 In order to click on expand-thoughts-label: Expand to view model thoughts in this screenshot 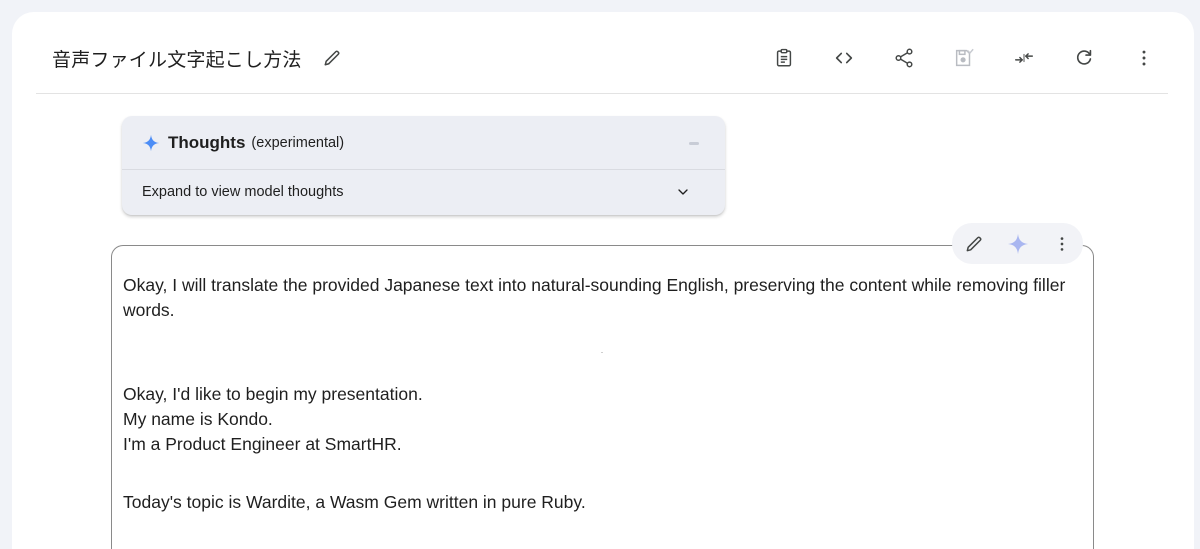, I will do `click(243, 192)`.